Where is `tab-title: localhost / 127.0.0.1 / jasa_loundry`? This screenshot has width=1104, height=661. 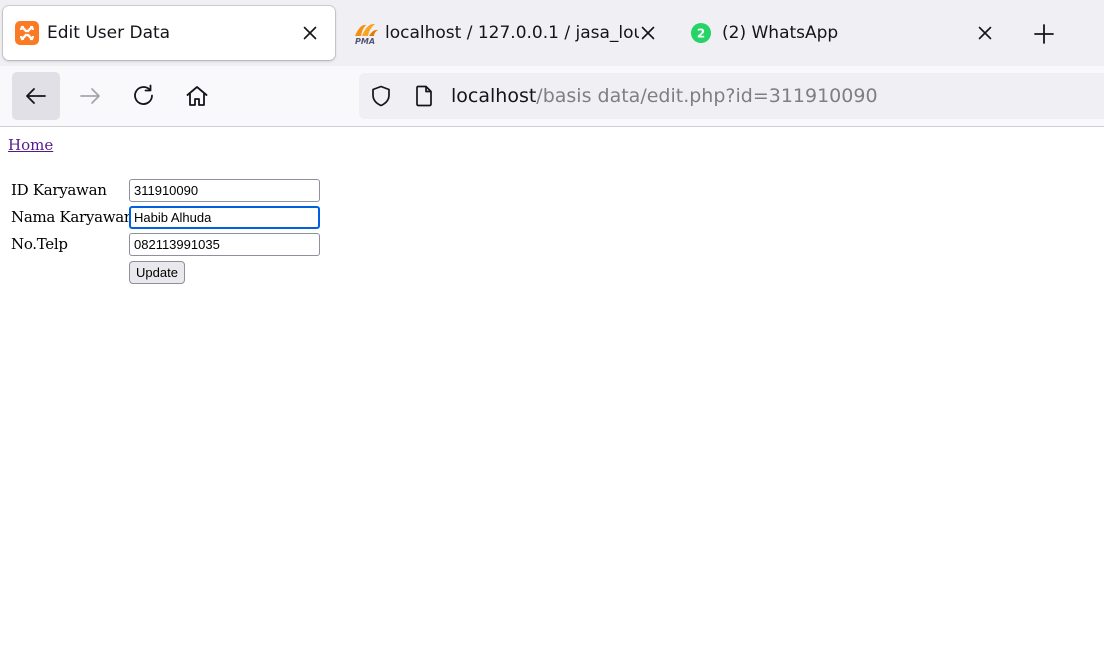 tab-title: localhost / 127.0.0.1 / jasa_loundry is located at coordinates (512, 33).